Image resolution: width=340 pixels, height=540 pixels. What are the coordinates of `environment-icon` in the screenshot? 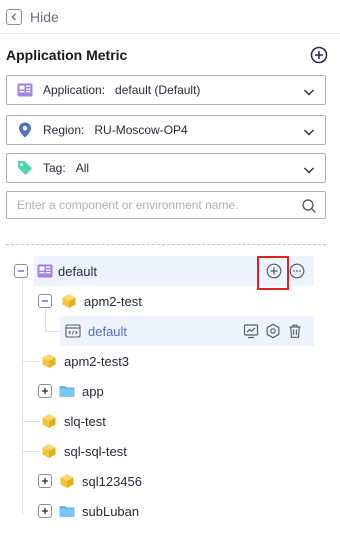 It's located at (73, 331).